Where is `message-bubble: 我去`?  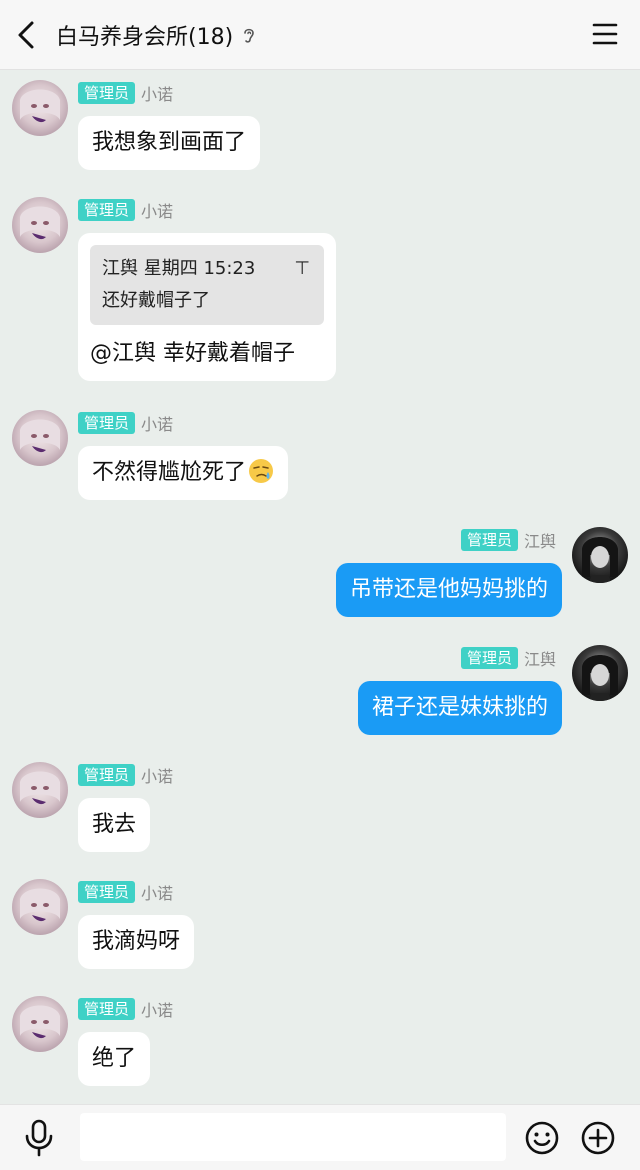
message-bubble: 我去 is located at coordinates (114, 825).